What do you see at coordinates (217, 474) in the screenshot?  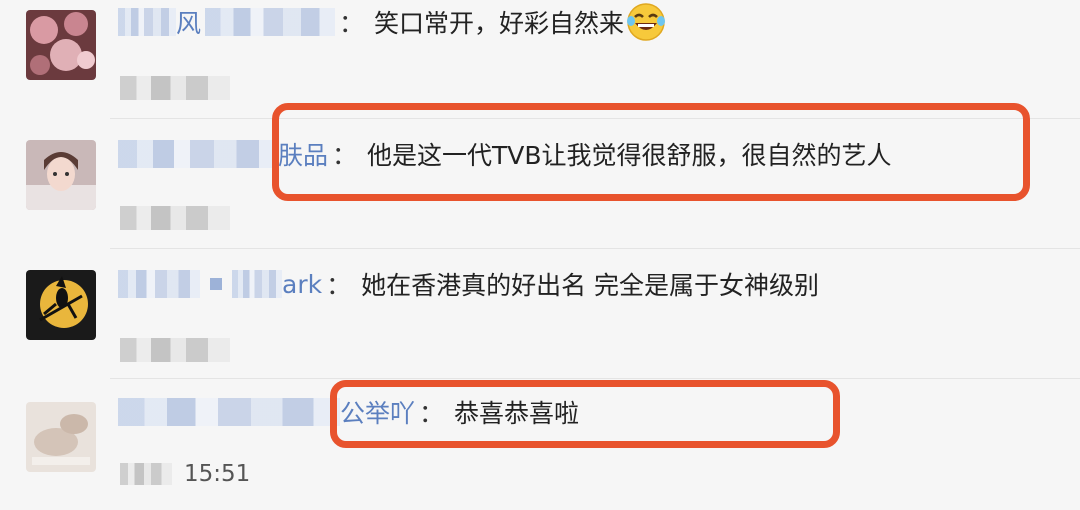 I see `comment-time: 15:51` at bounding box center [217, 474].